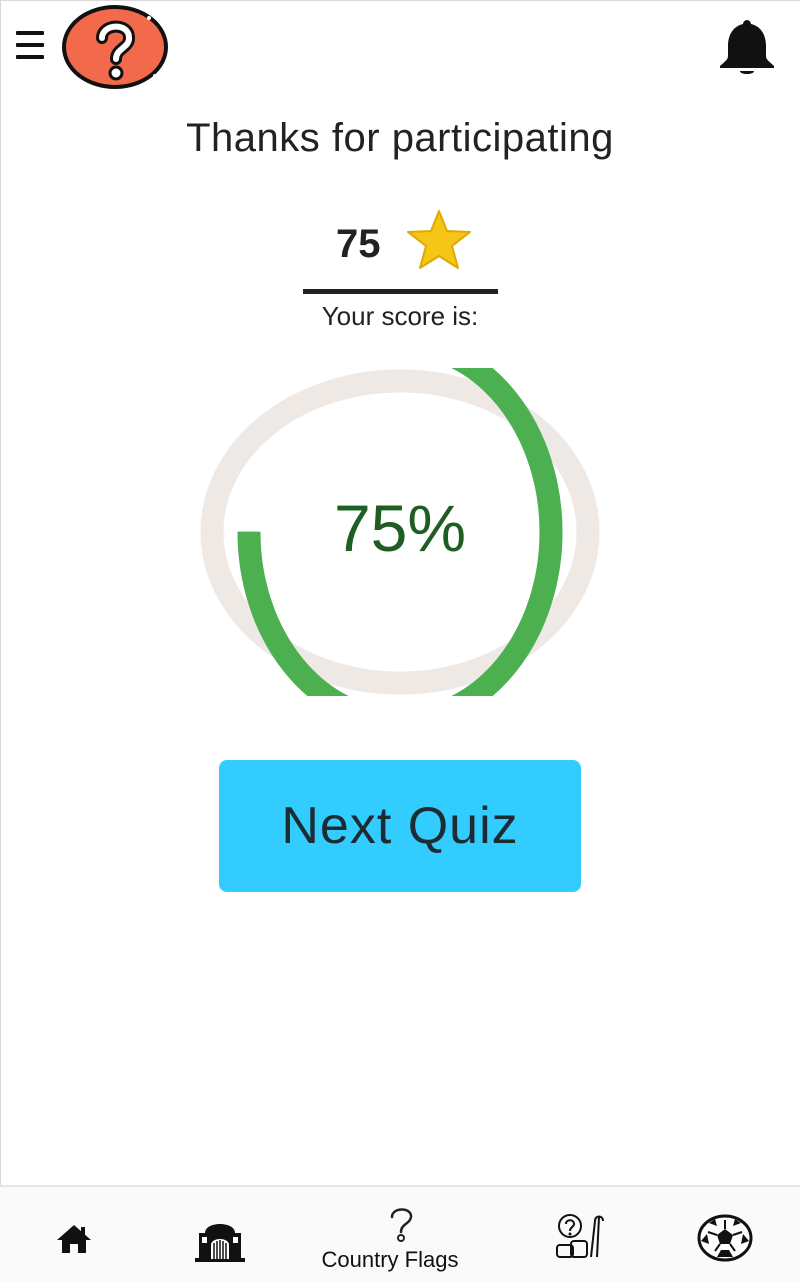  What do you see at coordinates (400, 316) in the screenshot?
I see `score-label: Your score is:` at bounding box center [400, 316].